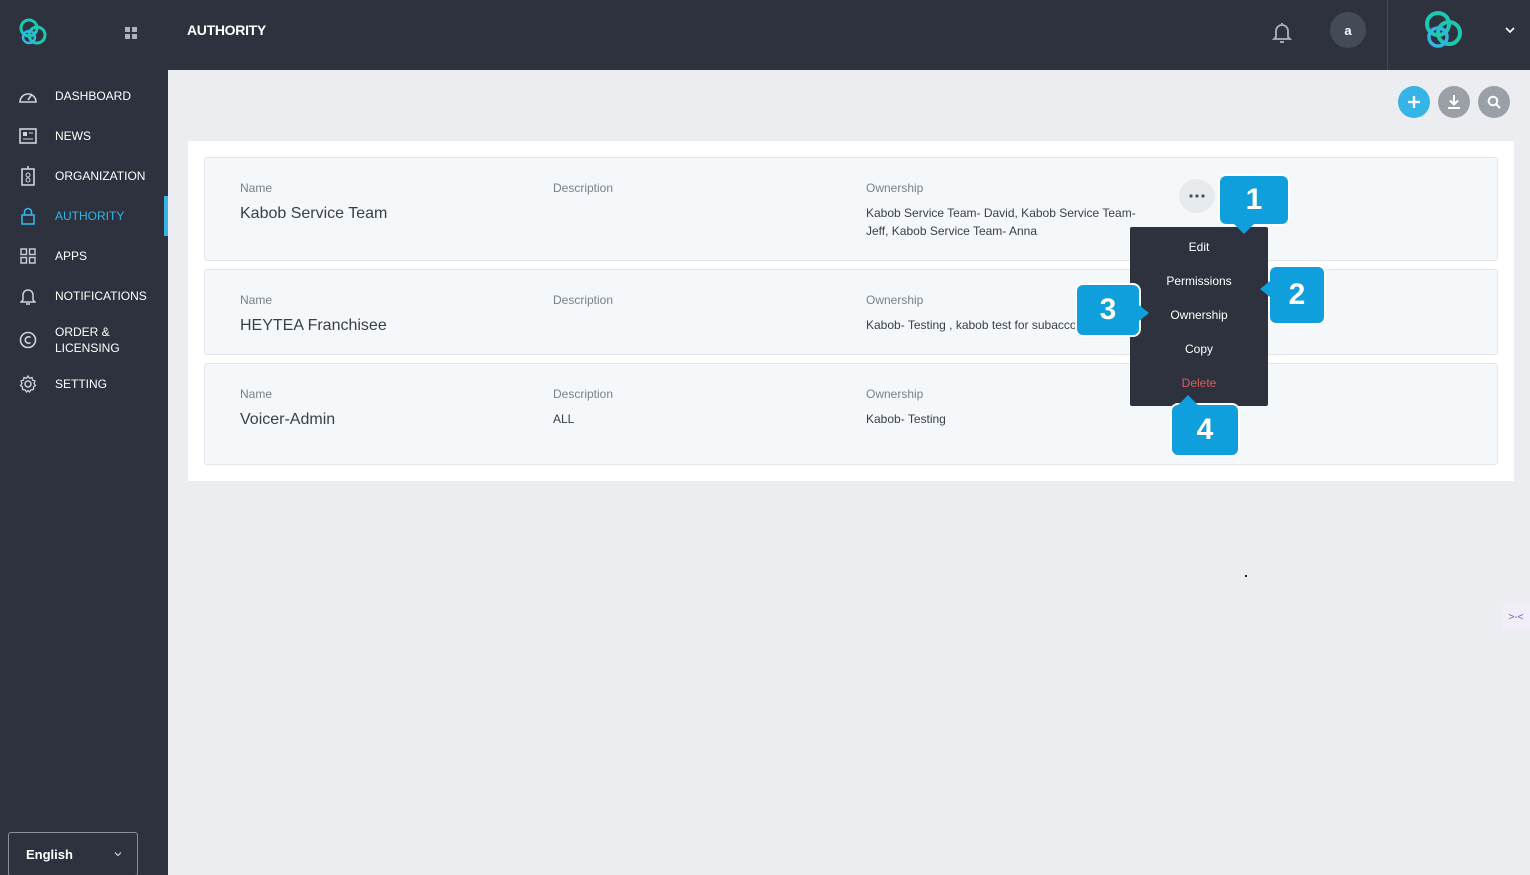 The height and width of the screenshot is (875, 1530). Describe the element at coordinates (131, 33) in the screenshot. I see `grid-menu-icon` at that location.